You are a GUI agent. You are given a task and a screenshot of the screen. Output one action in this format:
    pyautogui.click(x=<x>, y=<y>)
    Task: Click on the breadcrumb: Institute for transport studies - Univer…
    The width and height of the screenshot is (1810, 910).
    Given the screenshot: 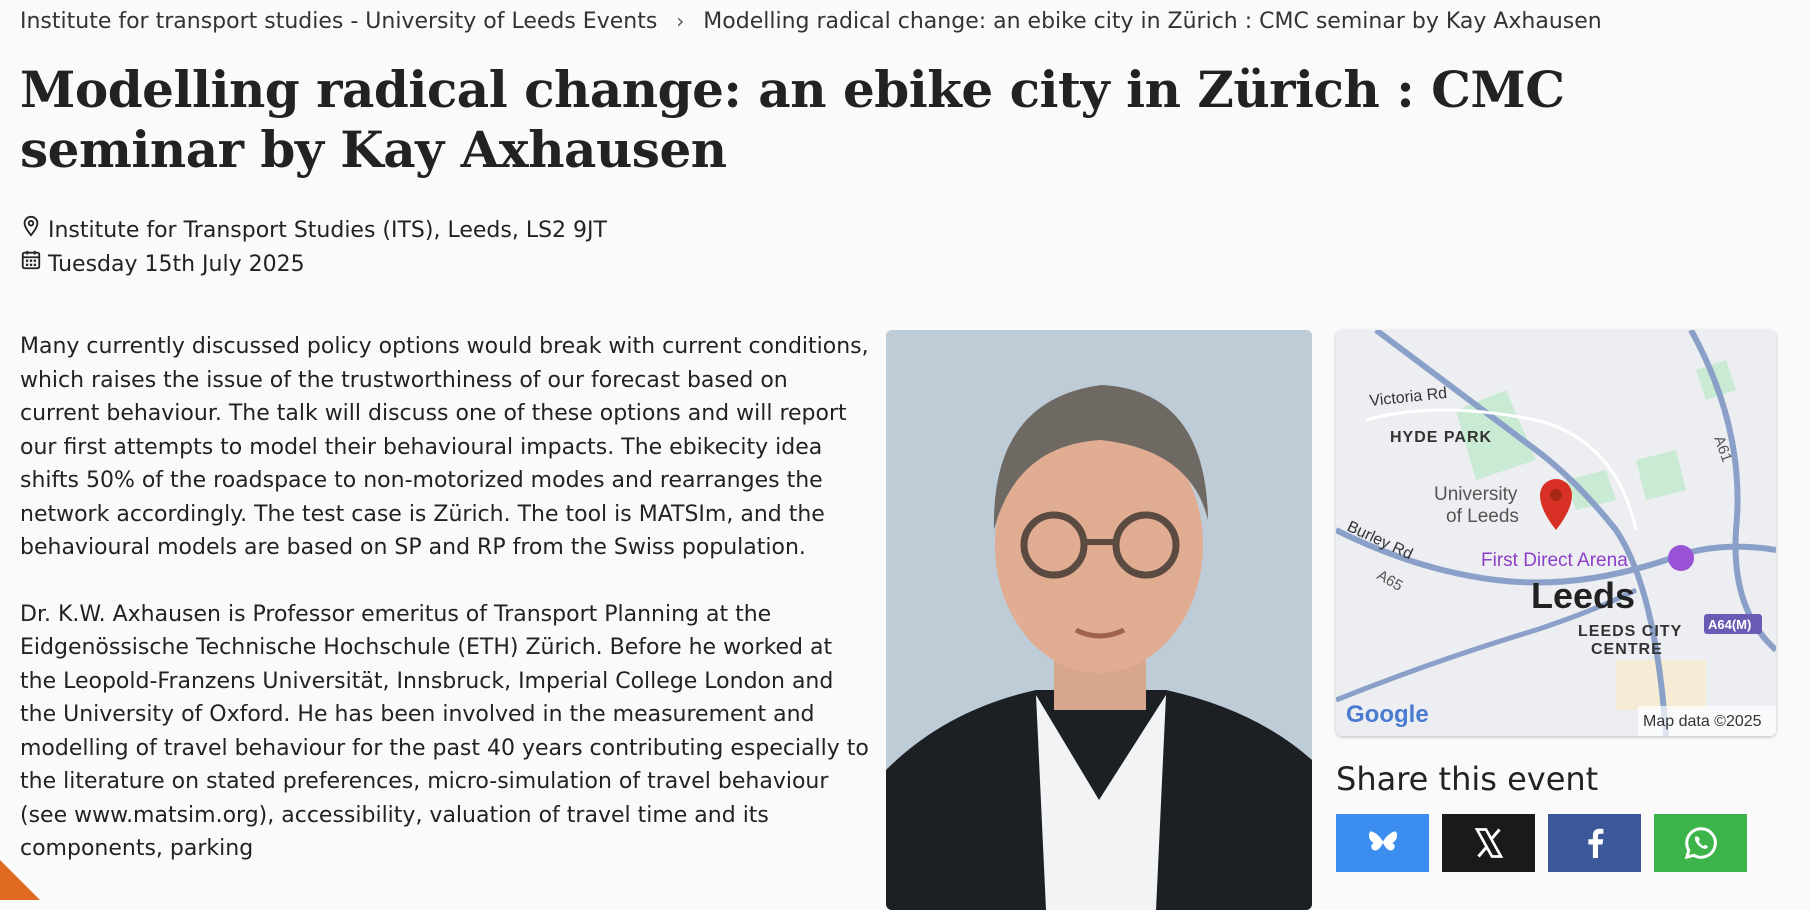 What is the action you would take?
    pyautogui.click(x=811, y=21)
    